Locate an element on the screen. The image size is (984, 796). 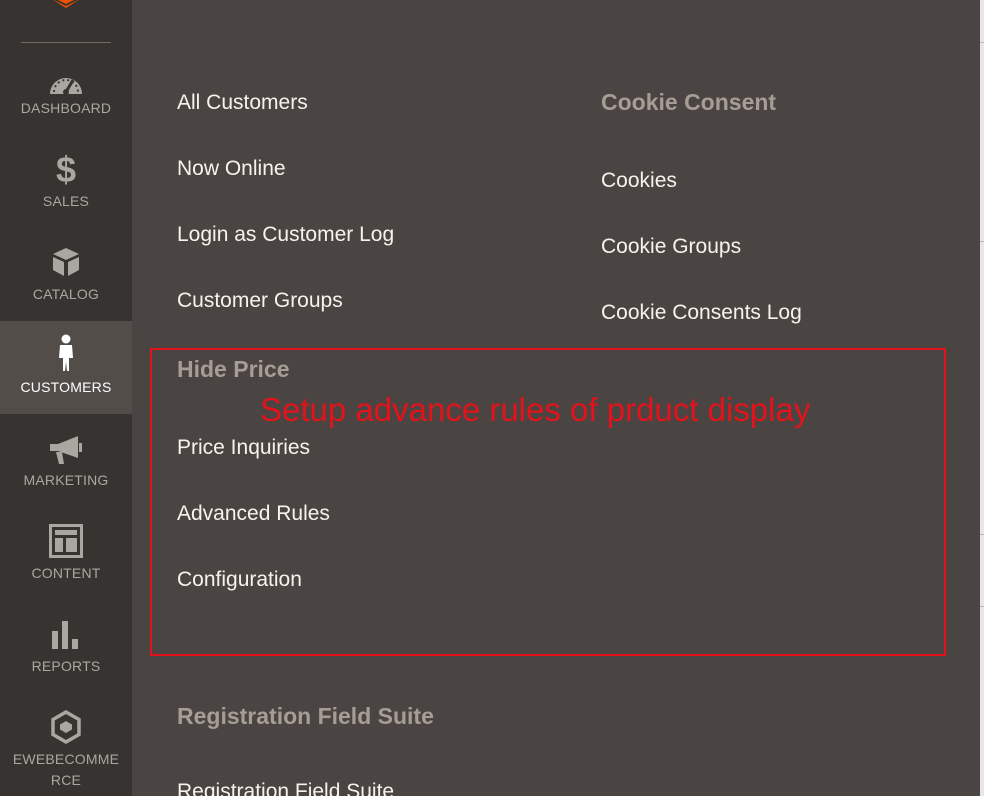
sidebar-item-sales: $ SALES is located at coordinates (66, 189).